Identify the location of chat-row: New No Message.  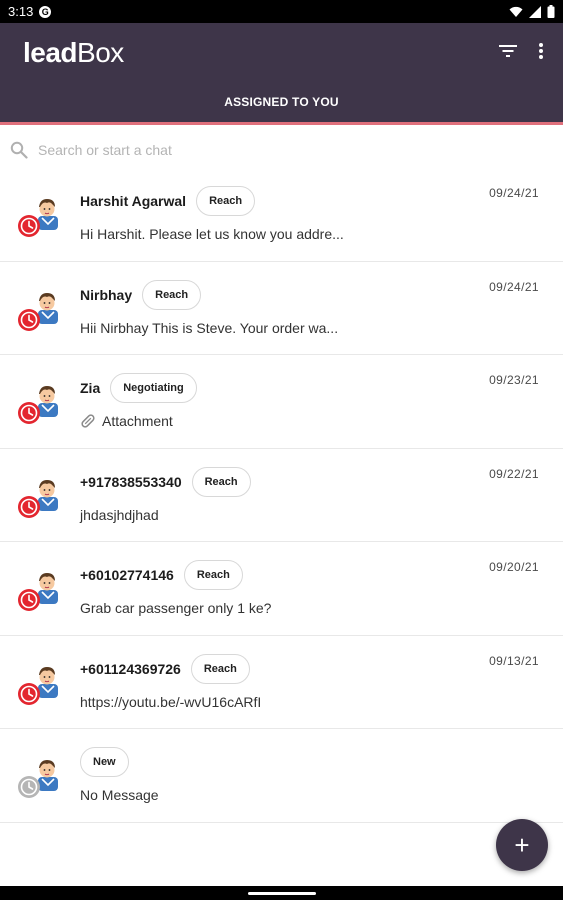
(281, 776).